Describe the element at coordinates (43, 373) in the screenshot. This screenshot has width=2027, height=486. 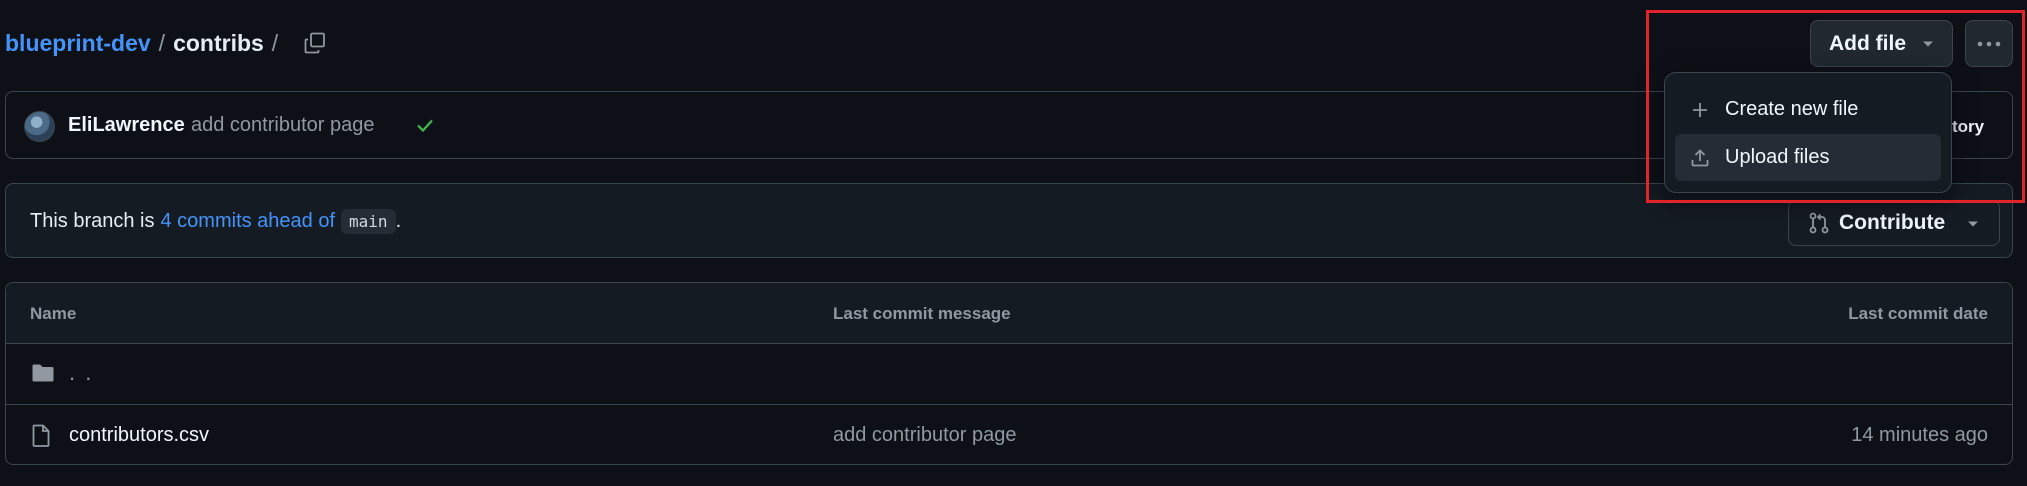
I see `folder-icon` at that location.